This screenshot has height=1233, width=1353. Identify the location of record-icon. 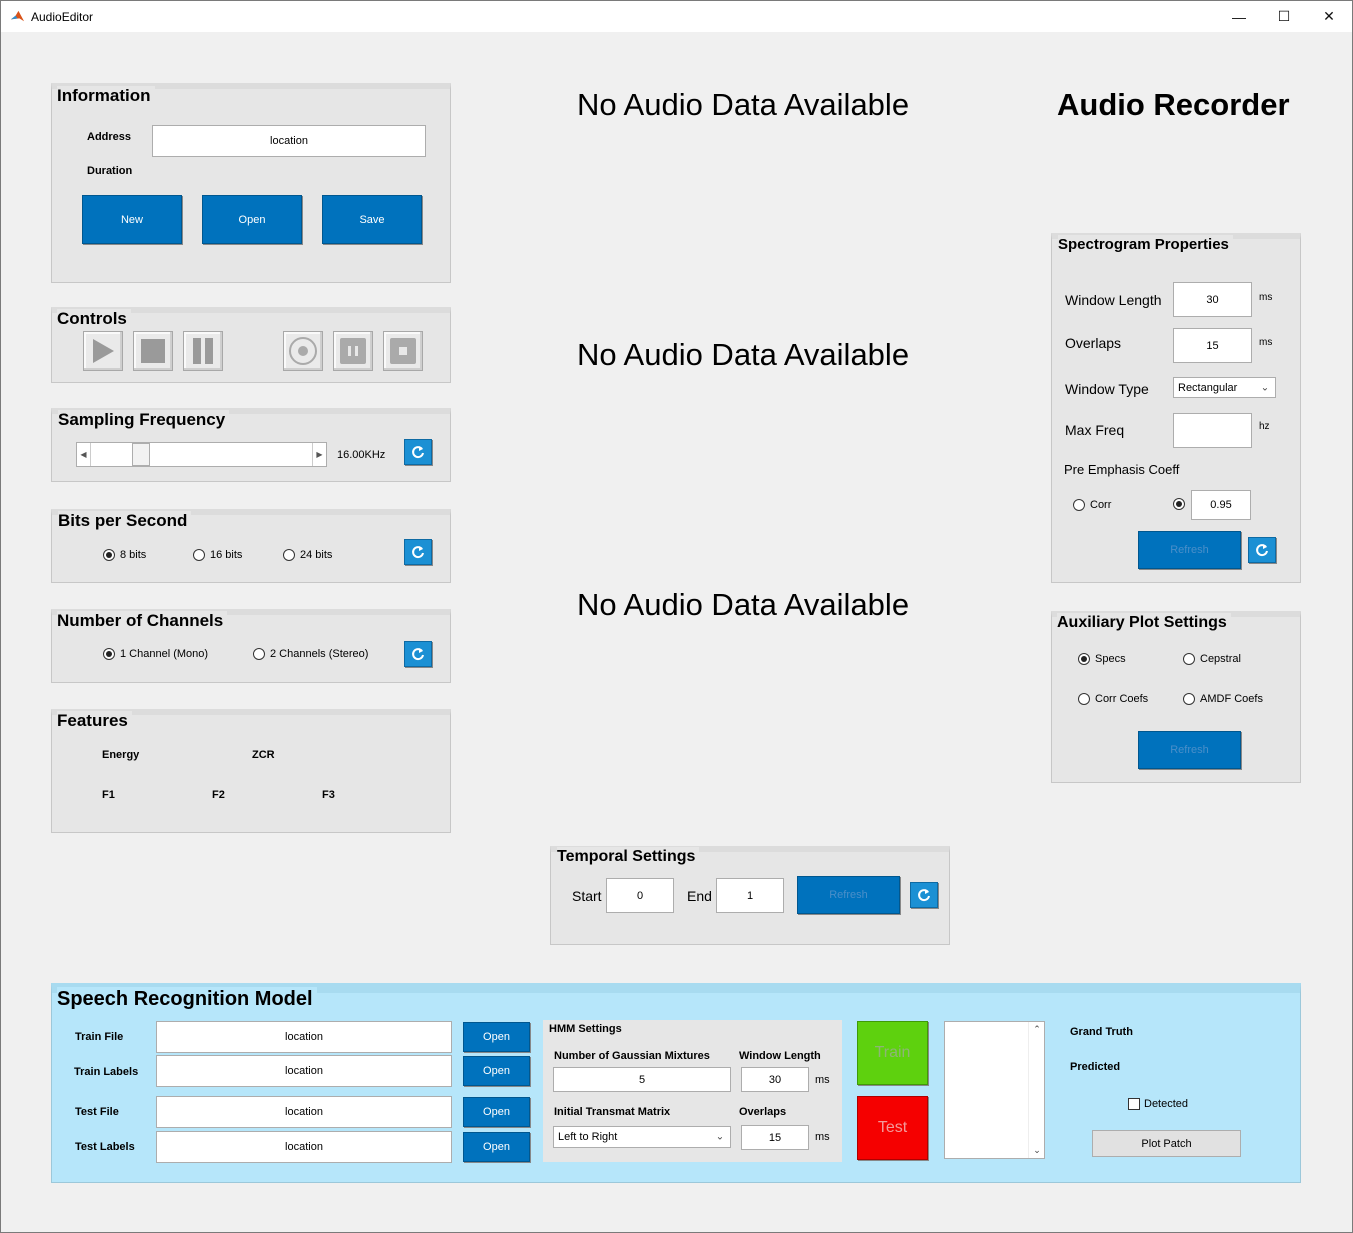
(303, 351).